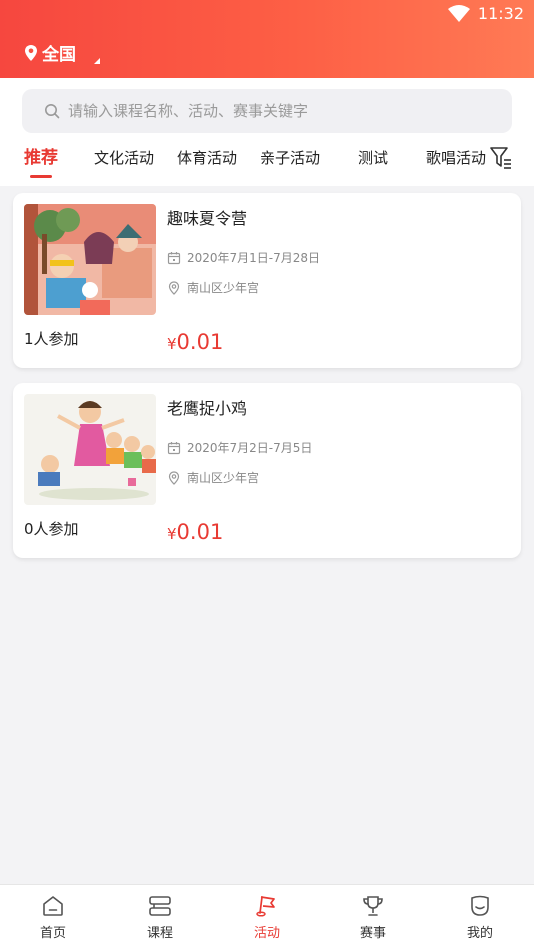 This screenshot has width=534, height=949. What do you see at coordinates (267, 15) in the screenshot?
I see `status-bar: 11:32` at bounding box center [267, 15].